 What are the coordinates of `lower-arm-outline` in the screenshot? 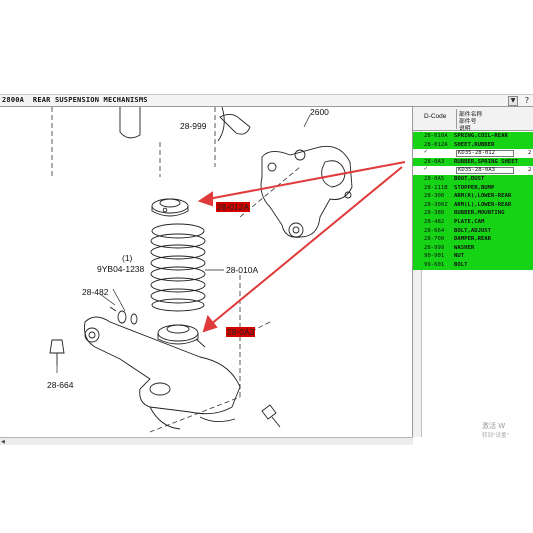 It's located at (162, 365).